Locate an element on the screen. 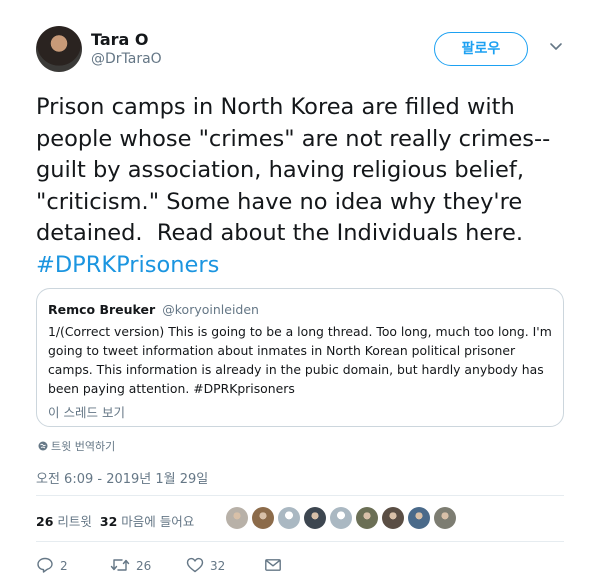  retweets-count: 26 is located at coordinates (45, 521).